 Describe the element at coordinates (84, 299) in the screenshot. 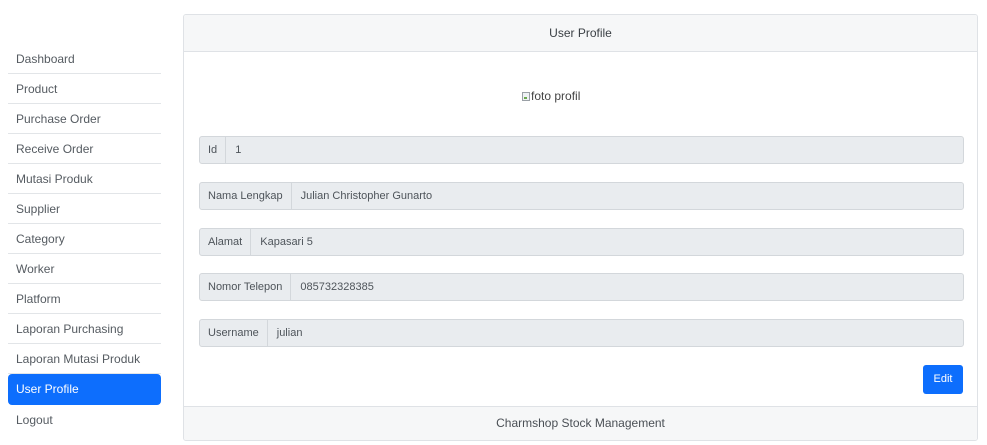

I see `sidebar-item-platform: Platform` at that location.